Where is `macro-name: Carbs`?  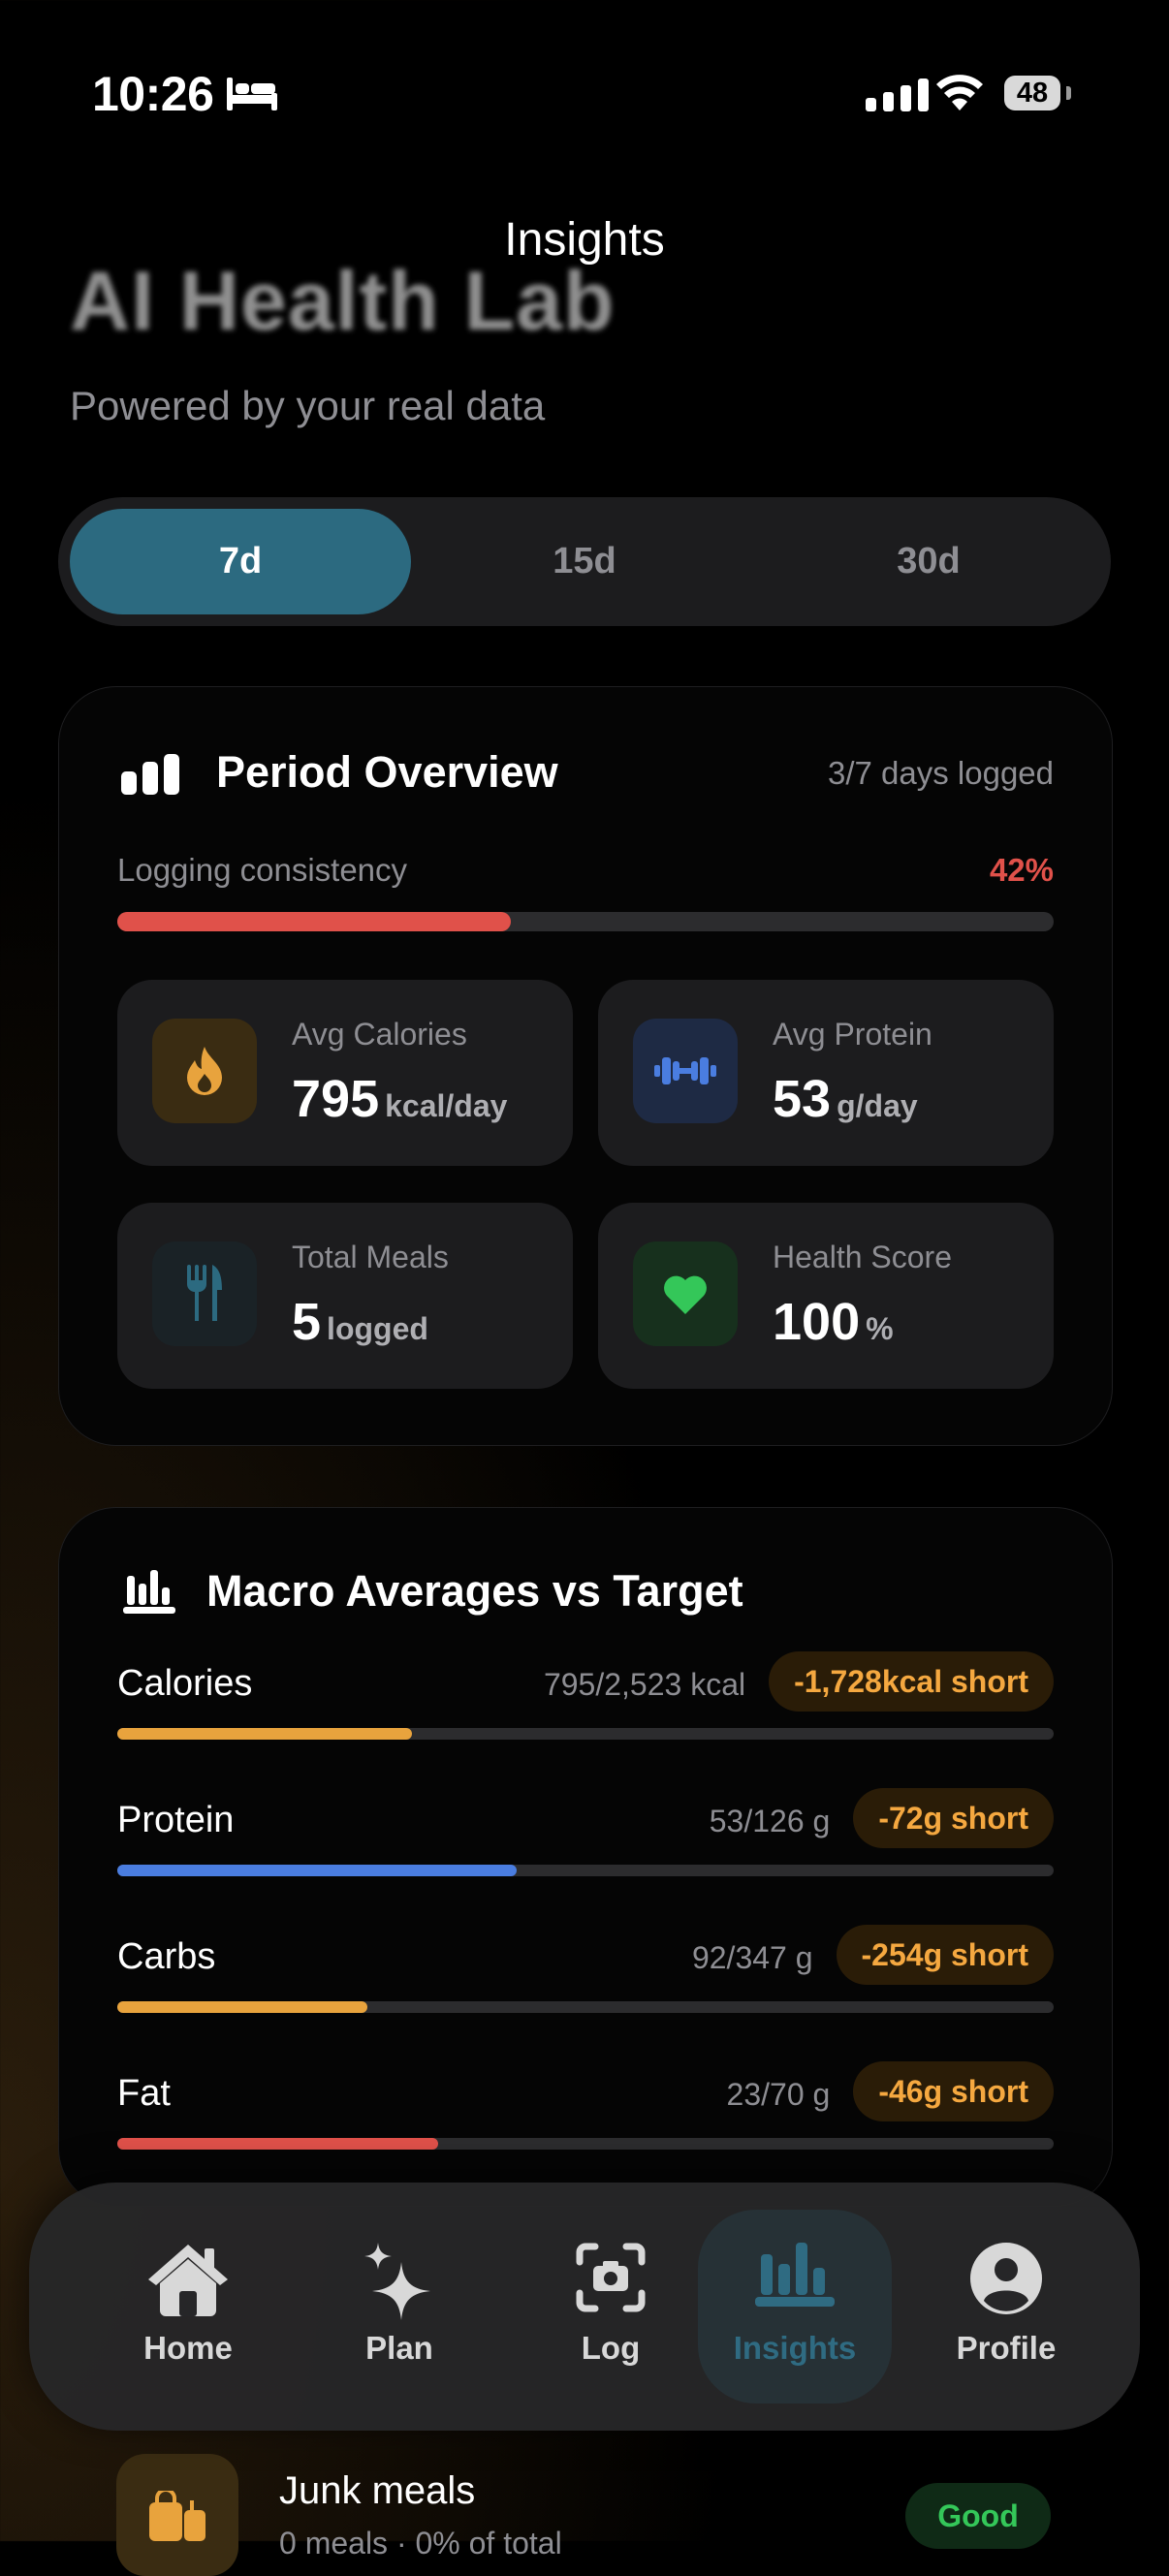
macro-name: Carbs is located at coordinates (166, 1956).